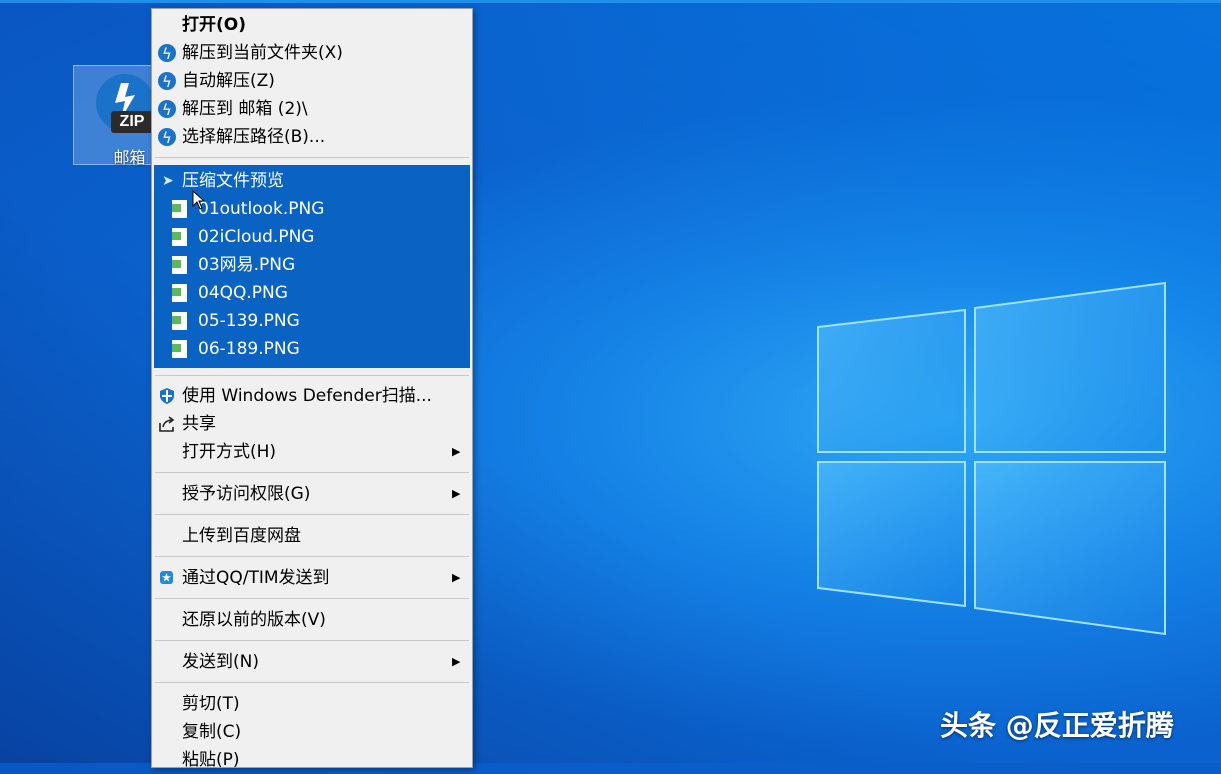 The height and width of the screenshot is (774, 1221). What do you see at coordinates (312, 25) in the screenshot?
I see `menu-item-open: 打开(O)` at bounding box center [312, 25].